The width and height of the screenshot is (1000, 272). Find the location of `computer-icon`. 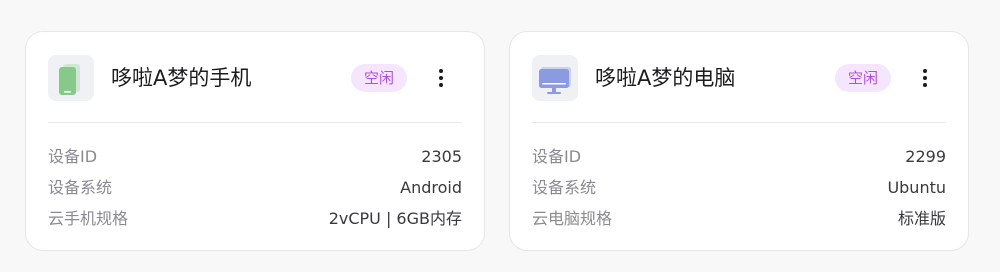

computer-icon is located at coordinates (555, 78).